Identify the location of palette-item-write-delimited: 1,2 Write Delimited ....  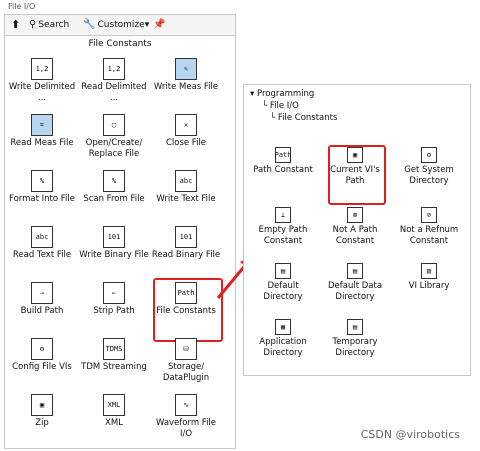
(42, 81).